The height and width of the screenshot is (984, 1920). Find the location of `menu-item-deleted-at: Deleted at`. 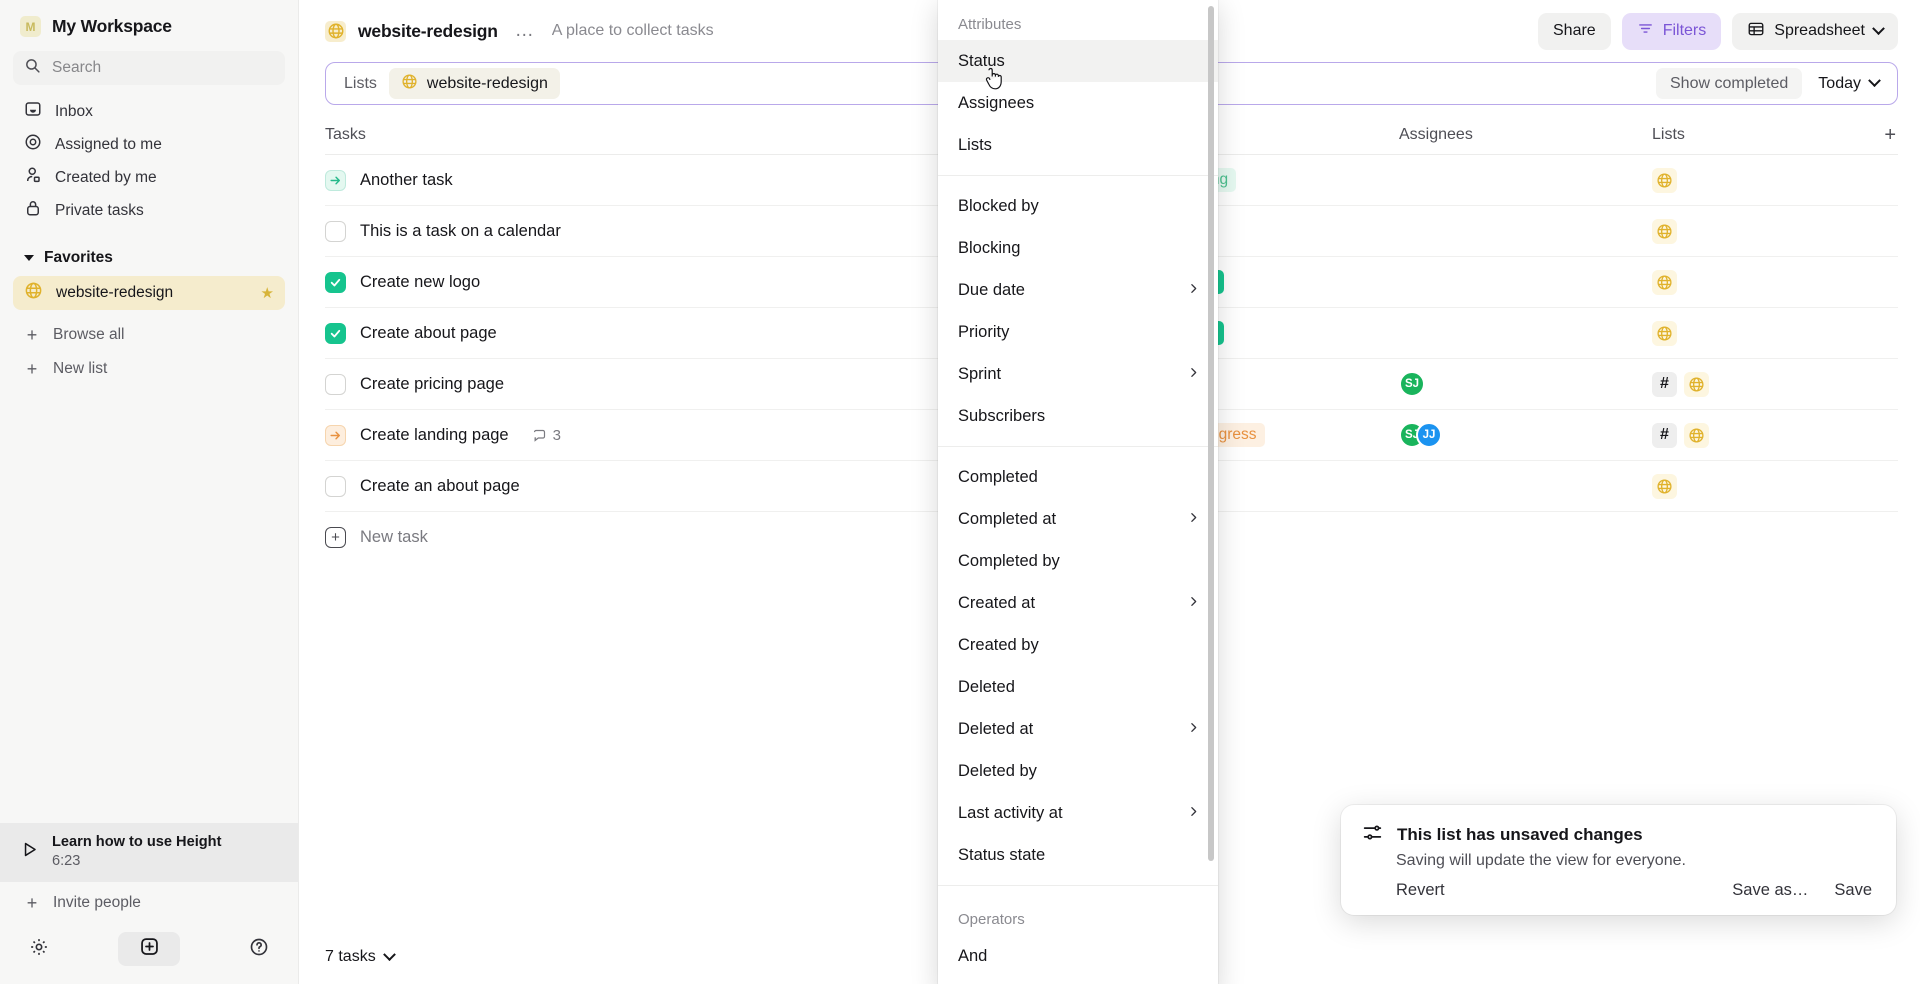

menu-item-deleted-at: Deleted at is located at coordinates (1078, 729).